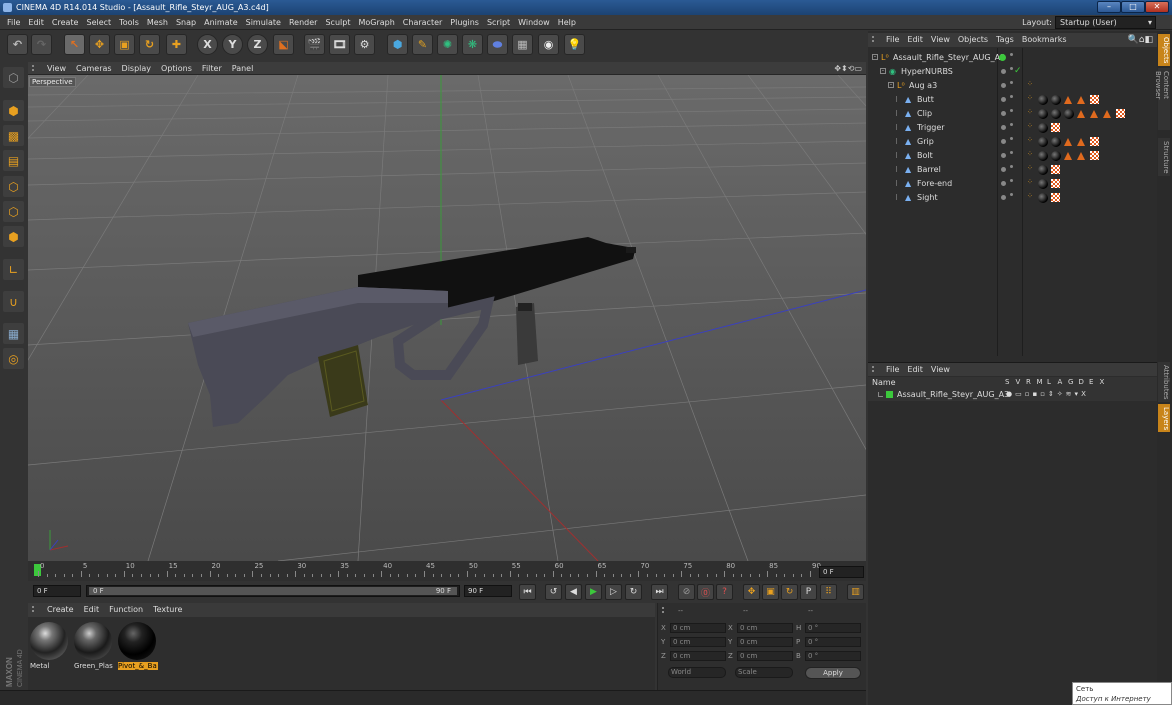  Describe the element at coordinates (50, 647) in the screenshot. I see `material-metal: Metal` at that location.